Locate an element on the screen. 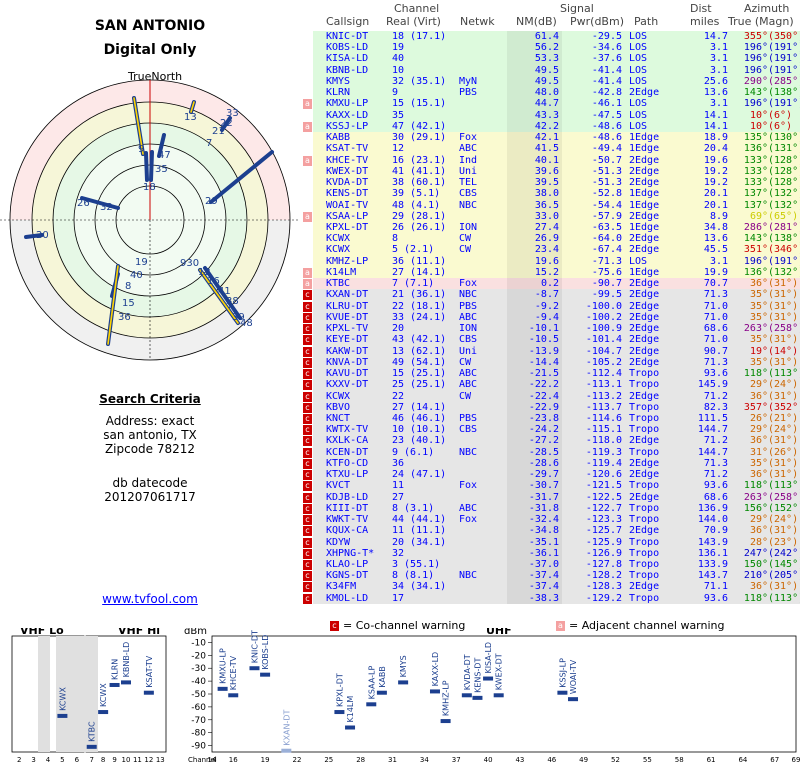 This screenshot has width=800, height=768. cell-azimuth-magn: (350°) is located at coordinates (784, 36).